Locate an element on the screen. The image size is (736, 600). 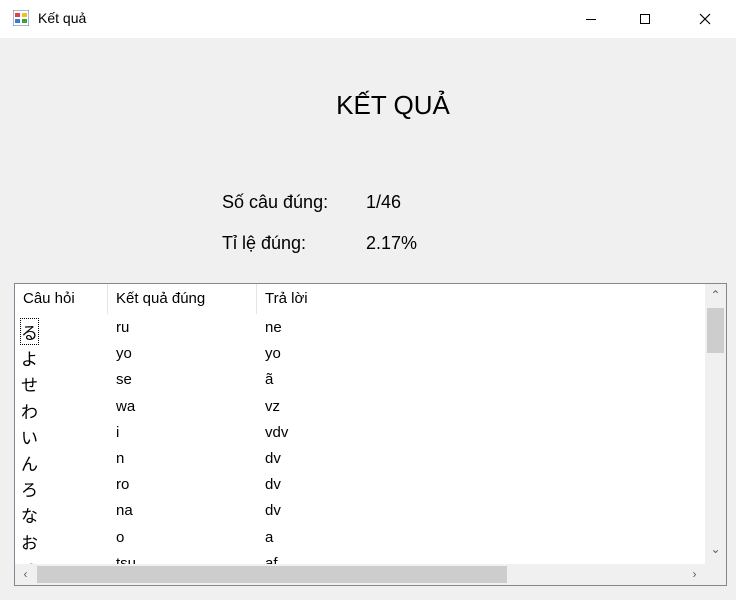
title-bar: Kết quả is located at coordinates (368, 19).